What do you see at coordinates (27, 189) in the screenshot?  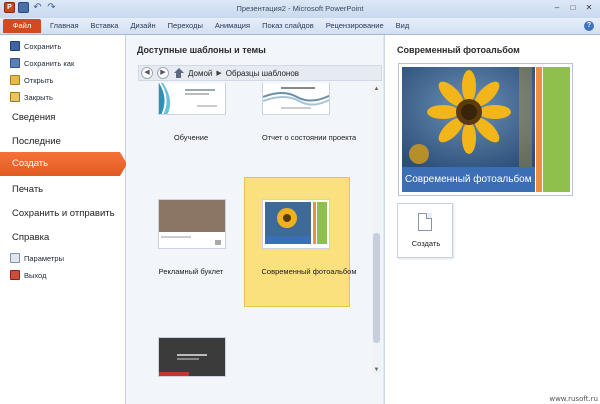 I see `nav-print: Печать` at bounding box center [27, 189].